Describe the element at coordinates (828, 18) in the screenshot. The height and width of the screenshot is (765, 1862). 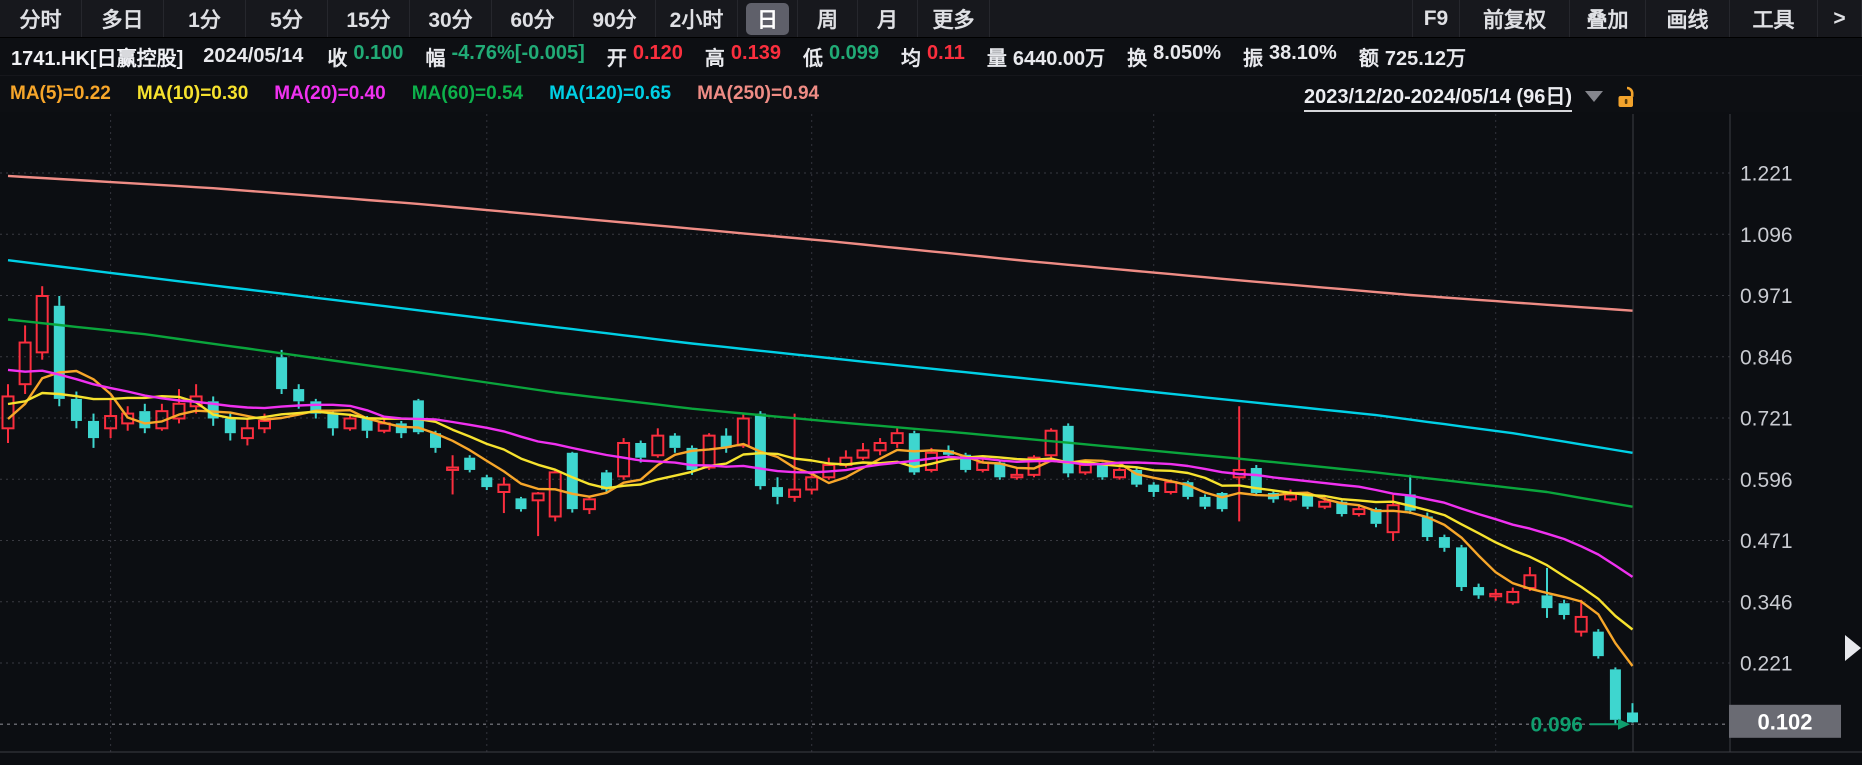
I see `tab-周: 周` at that location.